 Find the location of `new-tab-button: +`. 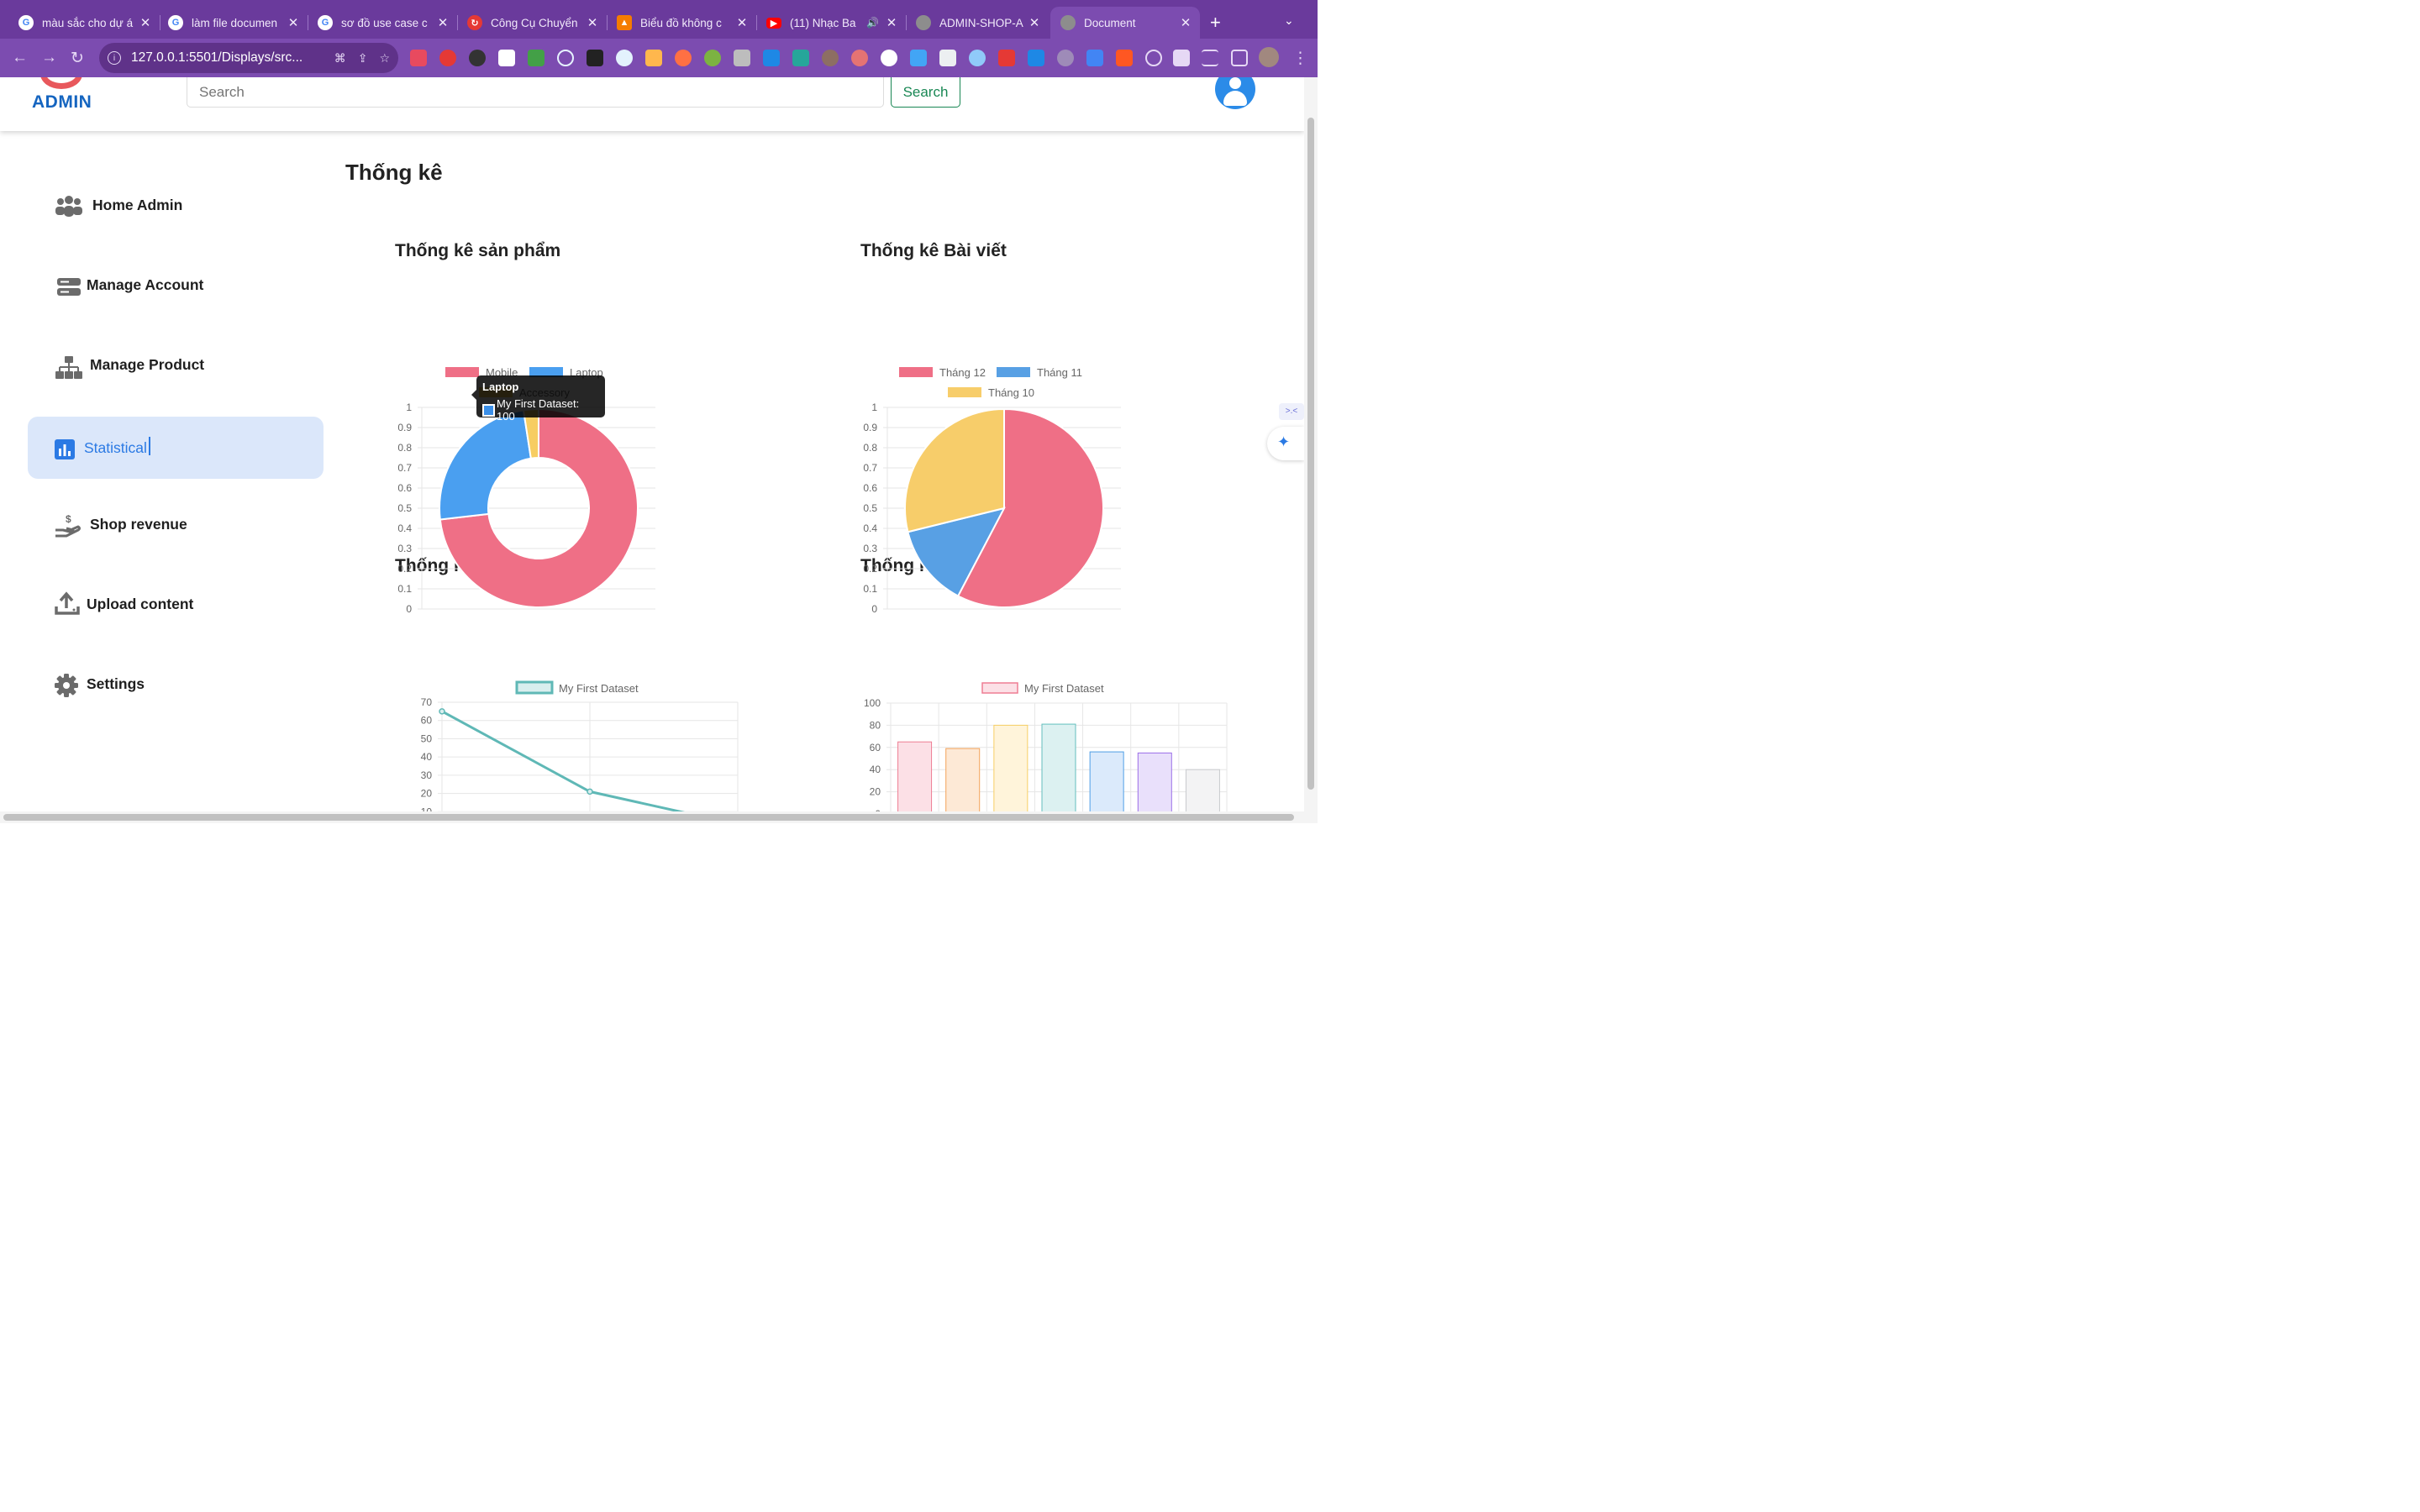

new-tab-button: + is located at coordinates (1215, 23).